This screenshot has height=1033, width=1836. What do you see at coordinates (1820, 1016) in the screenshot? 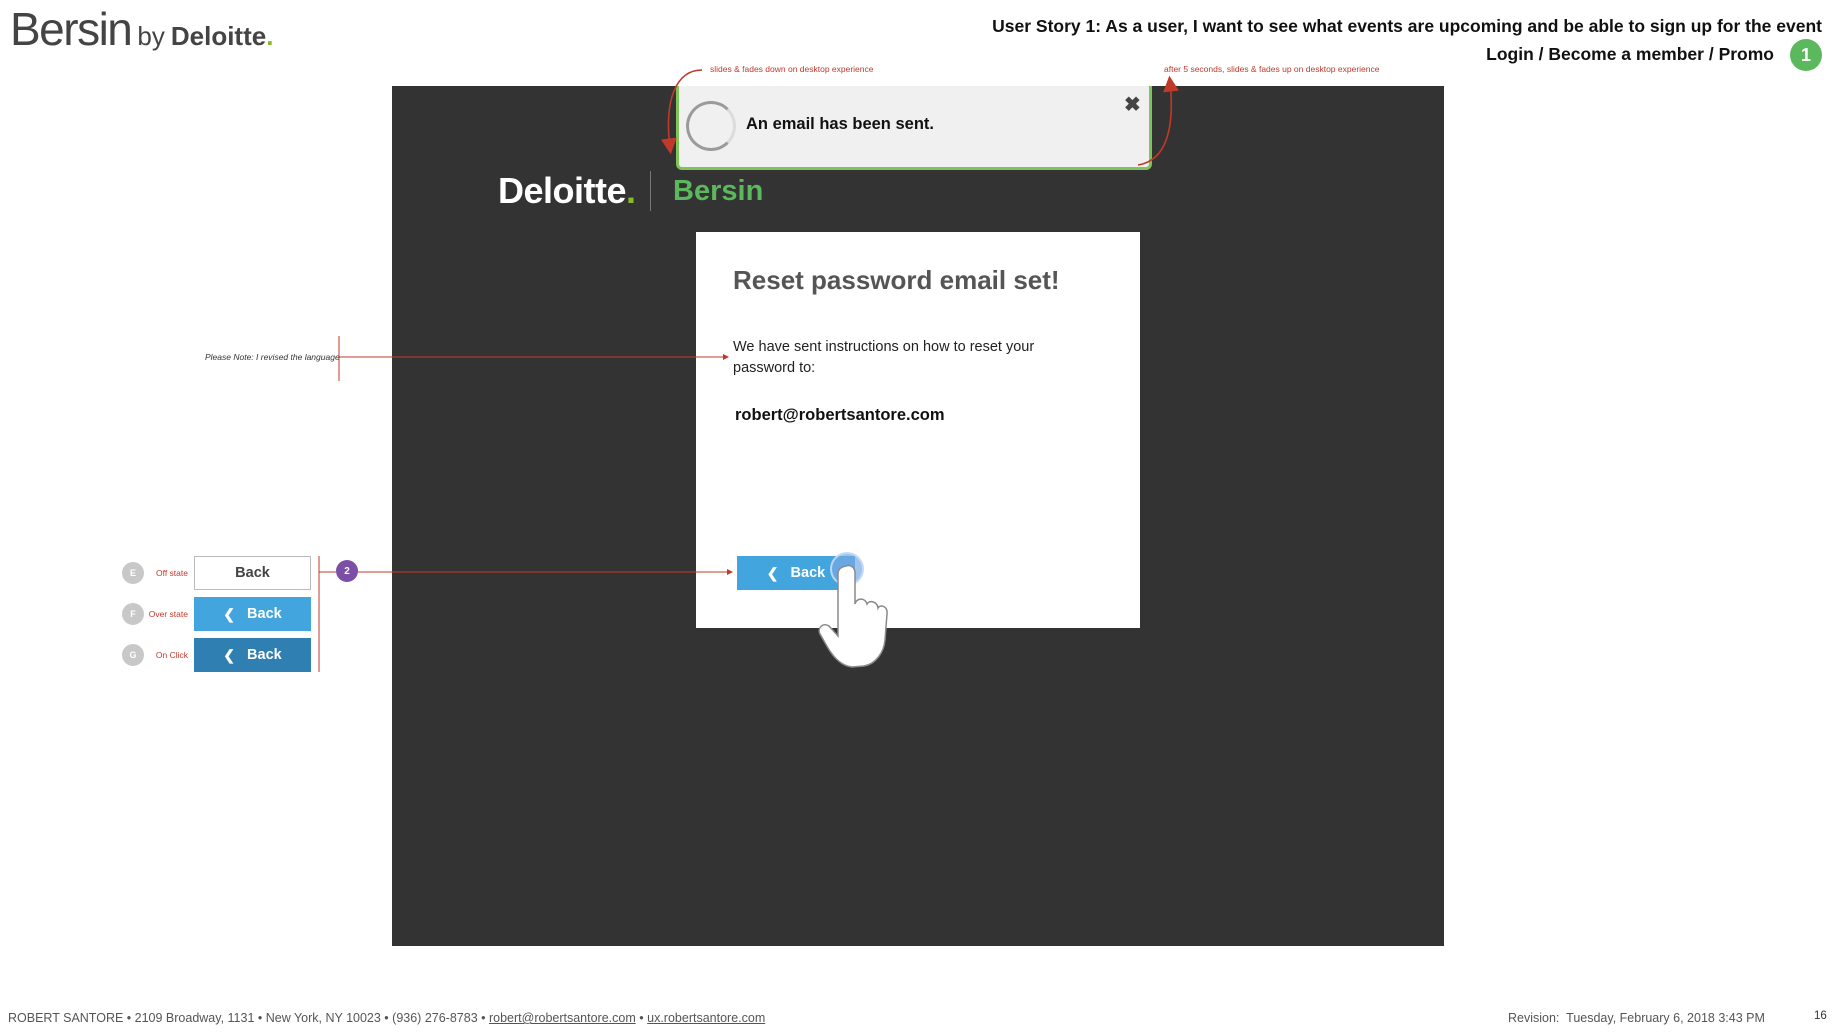
I see `page-number: 16` at bounding box center [1820, 1016].